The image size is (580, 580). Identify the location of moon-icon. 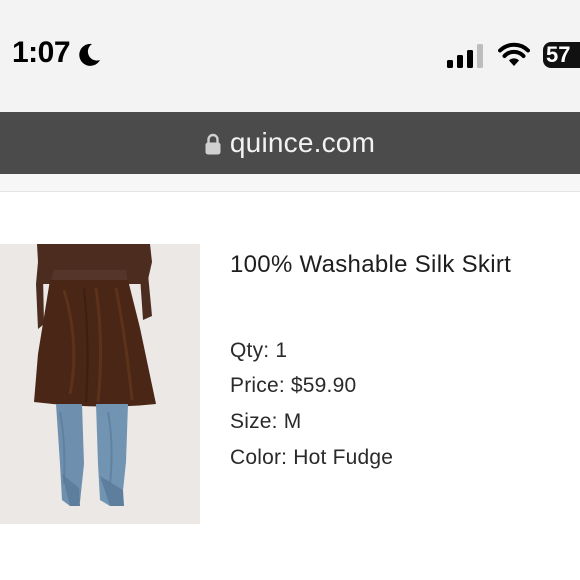
(89, 54).